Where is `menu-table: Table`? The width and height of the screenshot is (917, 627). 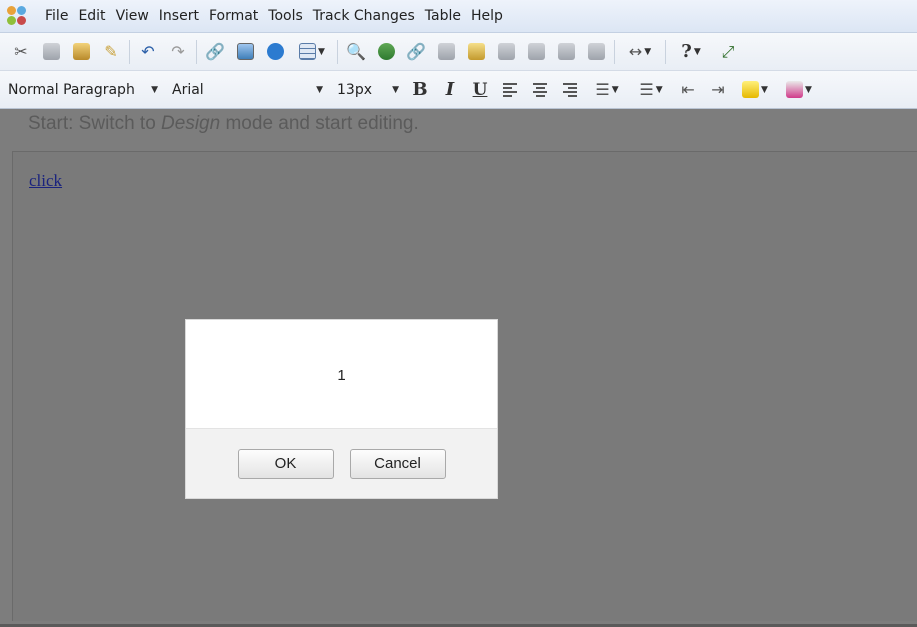 menu-table: Table is located at coordinates (443, 16).